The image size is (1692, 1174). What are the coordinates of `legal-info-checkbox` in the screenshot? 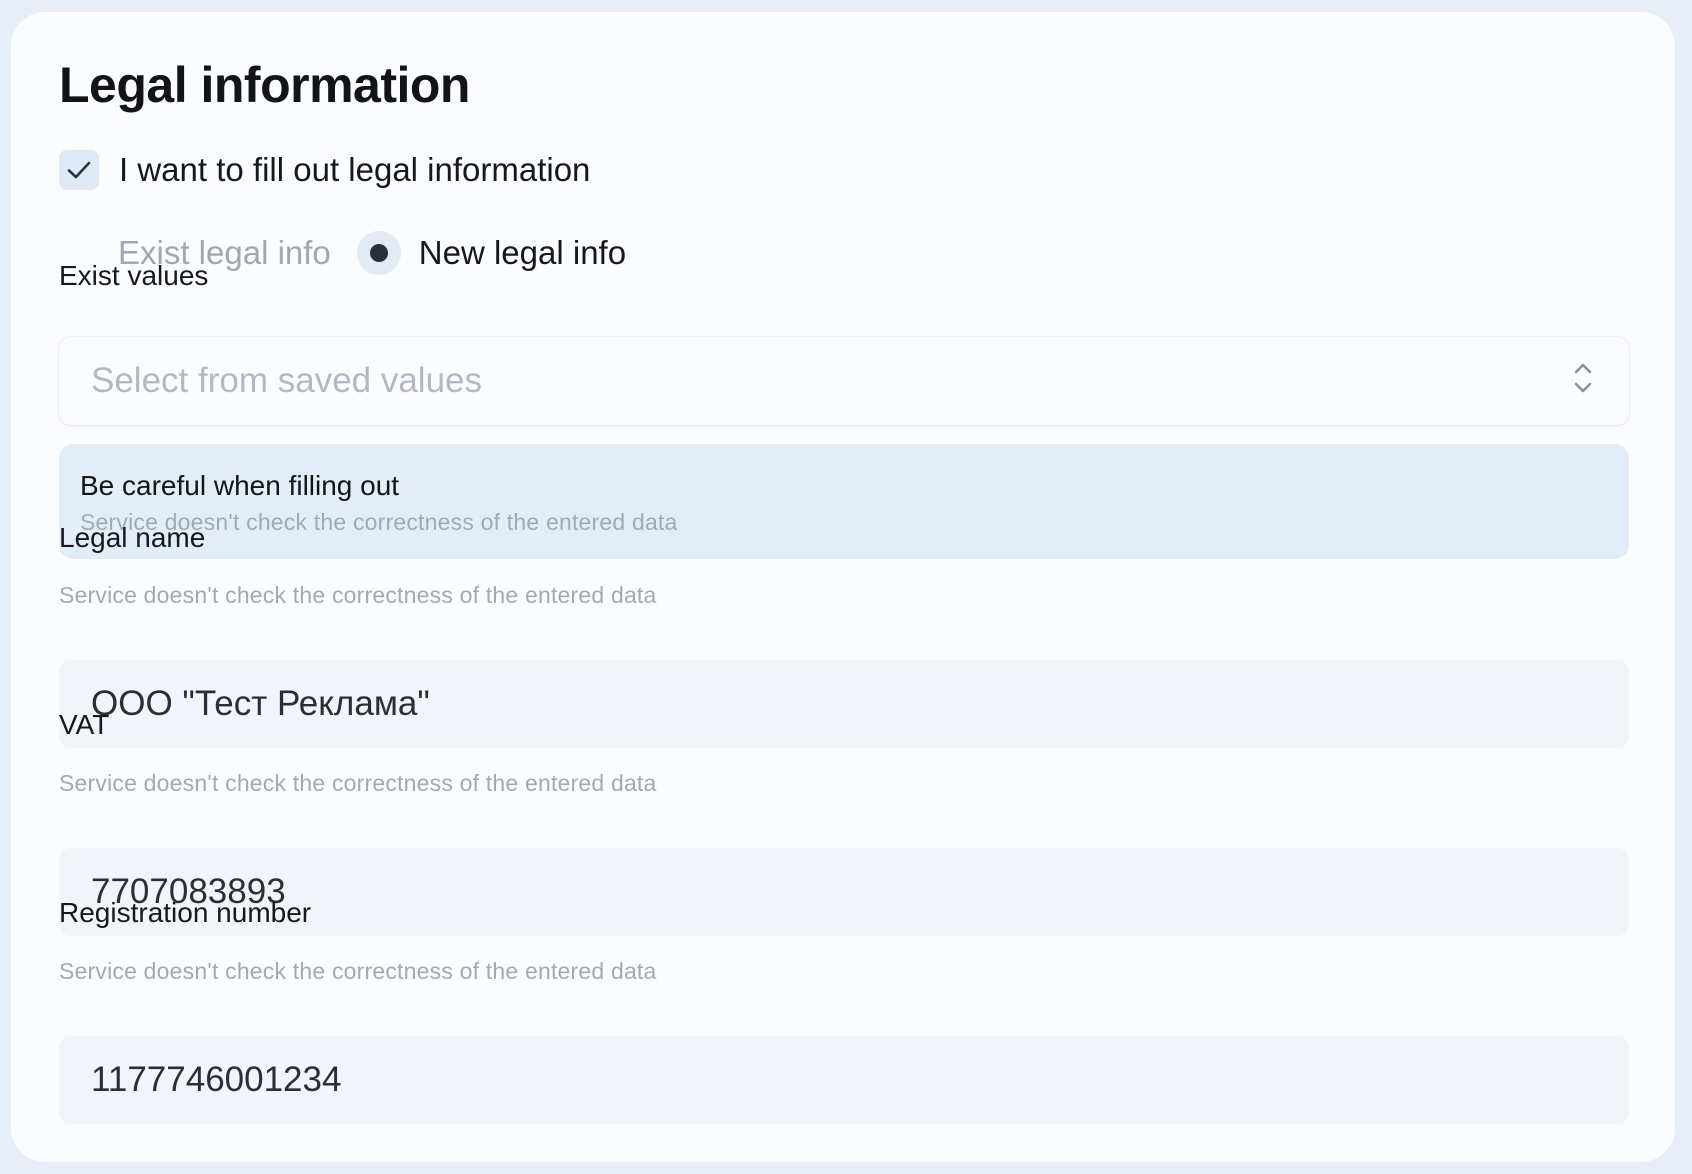 It's located at (79, 170).